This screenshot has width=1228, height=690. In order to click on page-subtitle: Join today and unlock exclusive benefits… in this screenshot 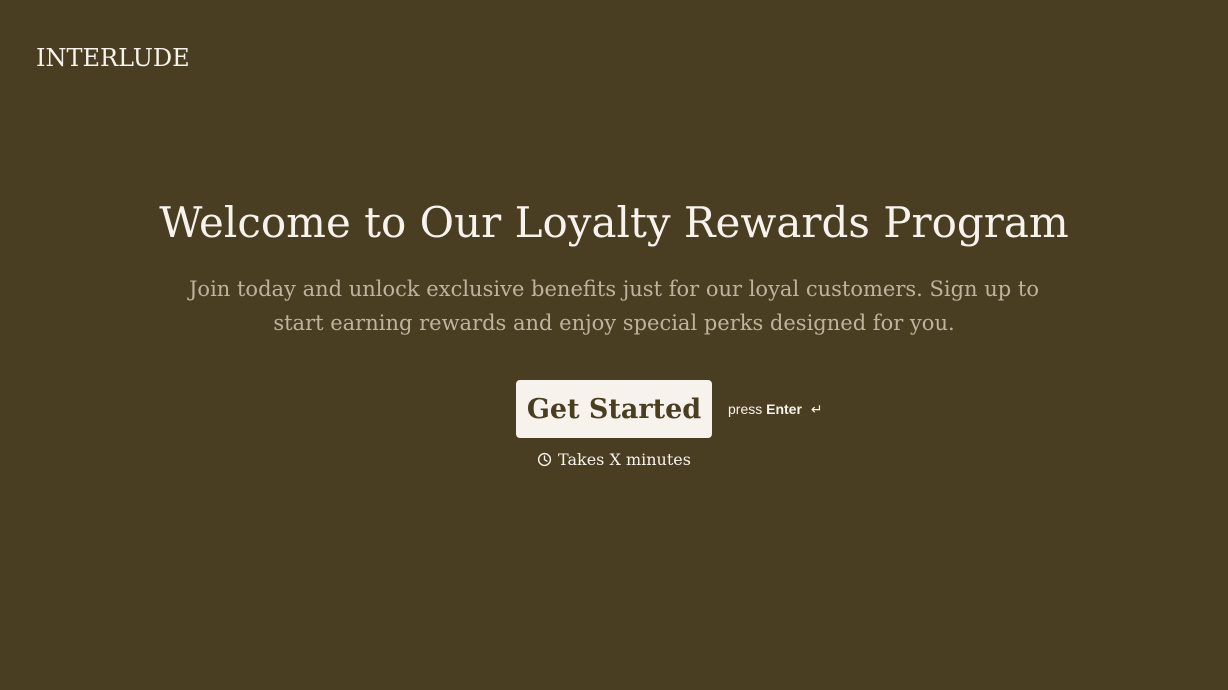, I will do `click(614, 306)`.